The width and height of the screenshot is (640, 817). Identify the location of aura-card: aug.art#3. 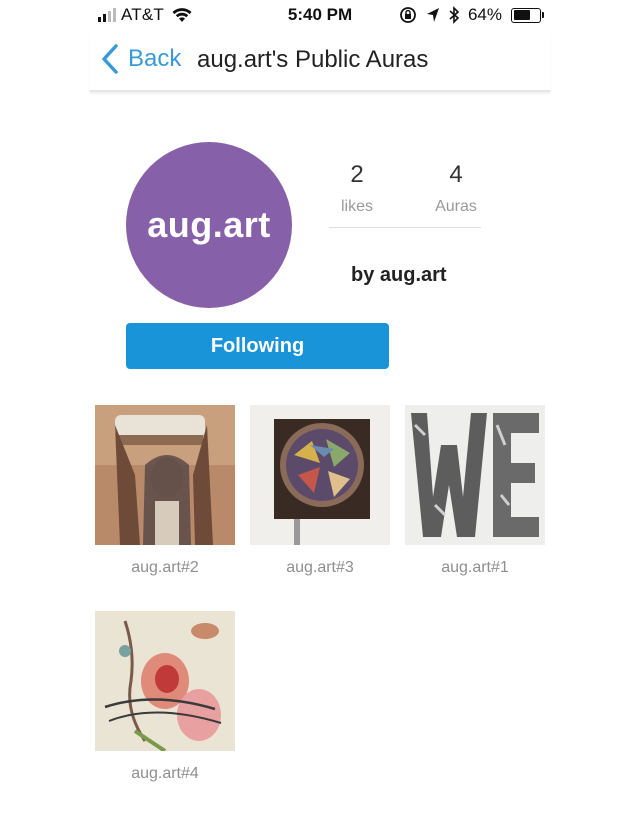
(320, 491).